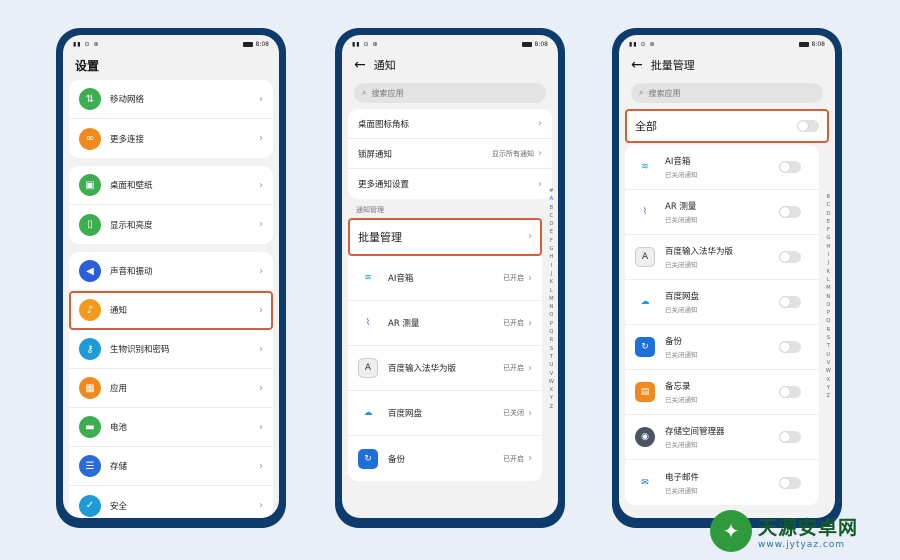 The image size is (900, 560). What do you see at coordinates (445, 323) in the screenshot?
I see `app-row: ⌇ AR 测量 已开启 ›` at bounding box center [445, 323].